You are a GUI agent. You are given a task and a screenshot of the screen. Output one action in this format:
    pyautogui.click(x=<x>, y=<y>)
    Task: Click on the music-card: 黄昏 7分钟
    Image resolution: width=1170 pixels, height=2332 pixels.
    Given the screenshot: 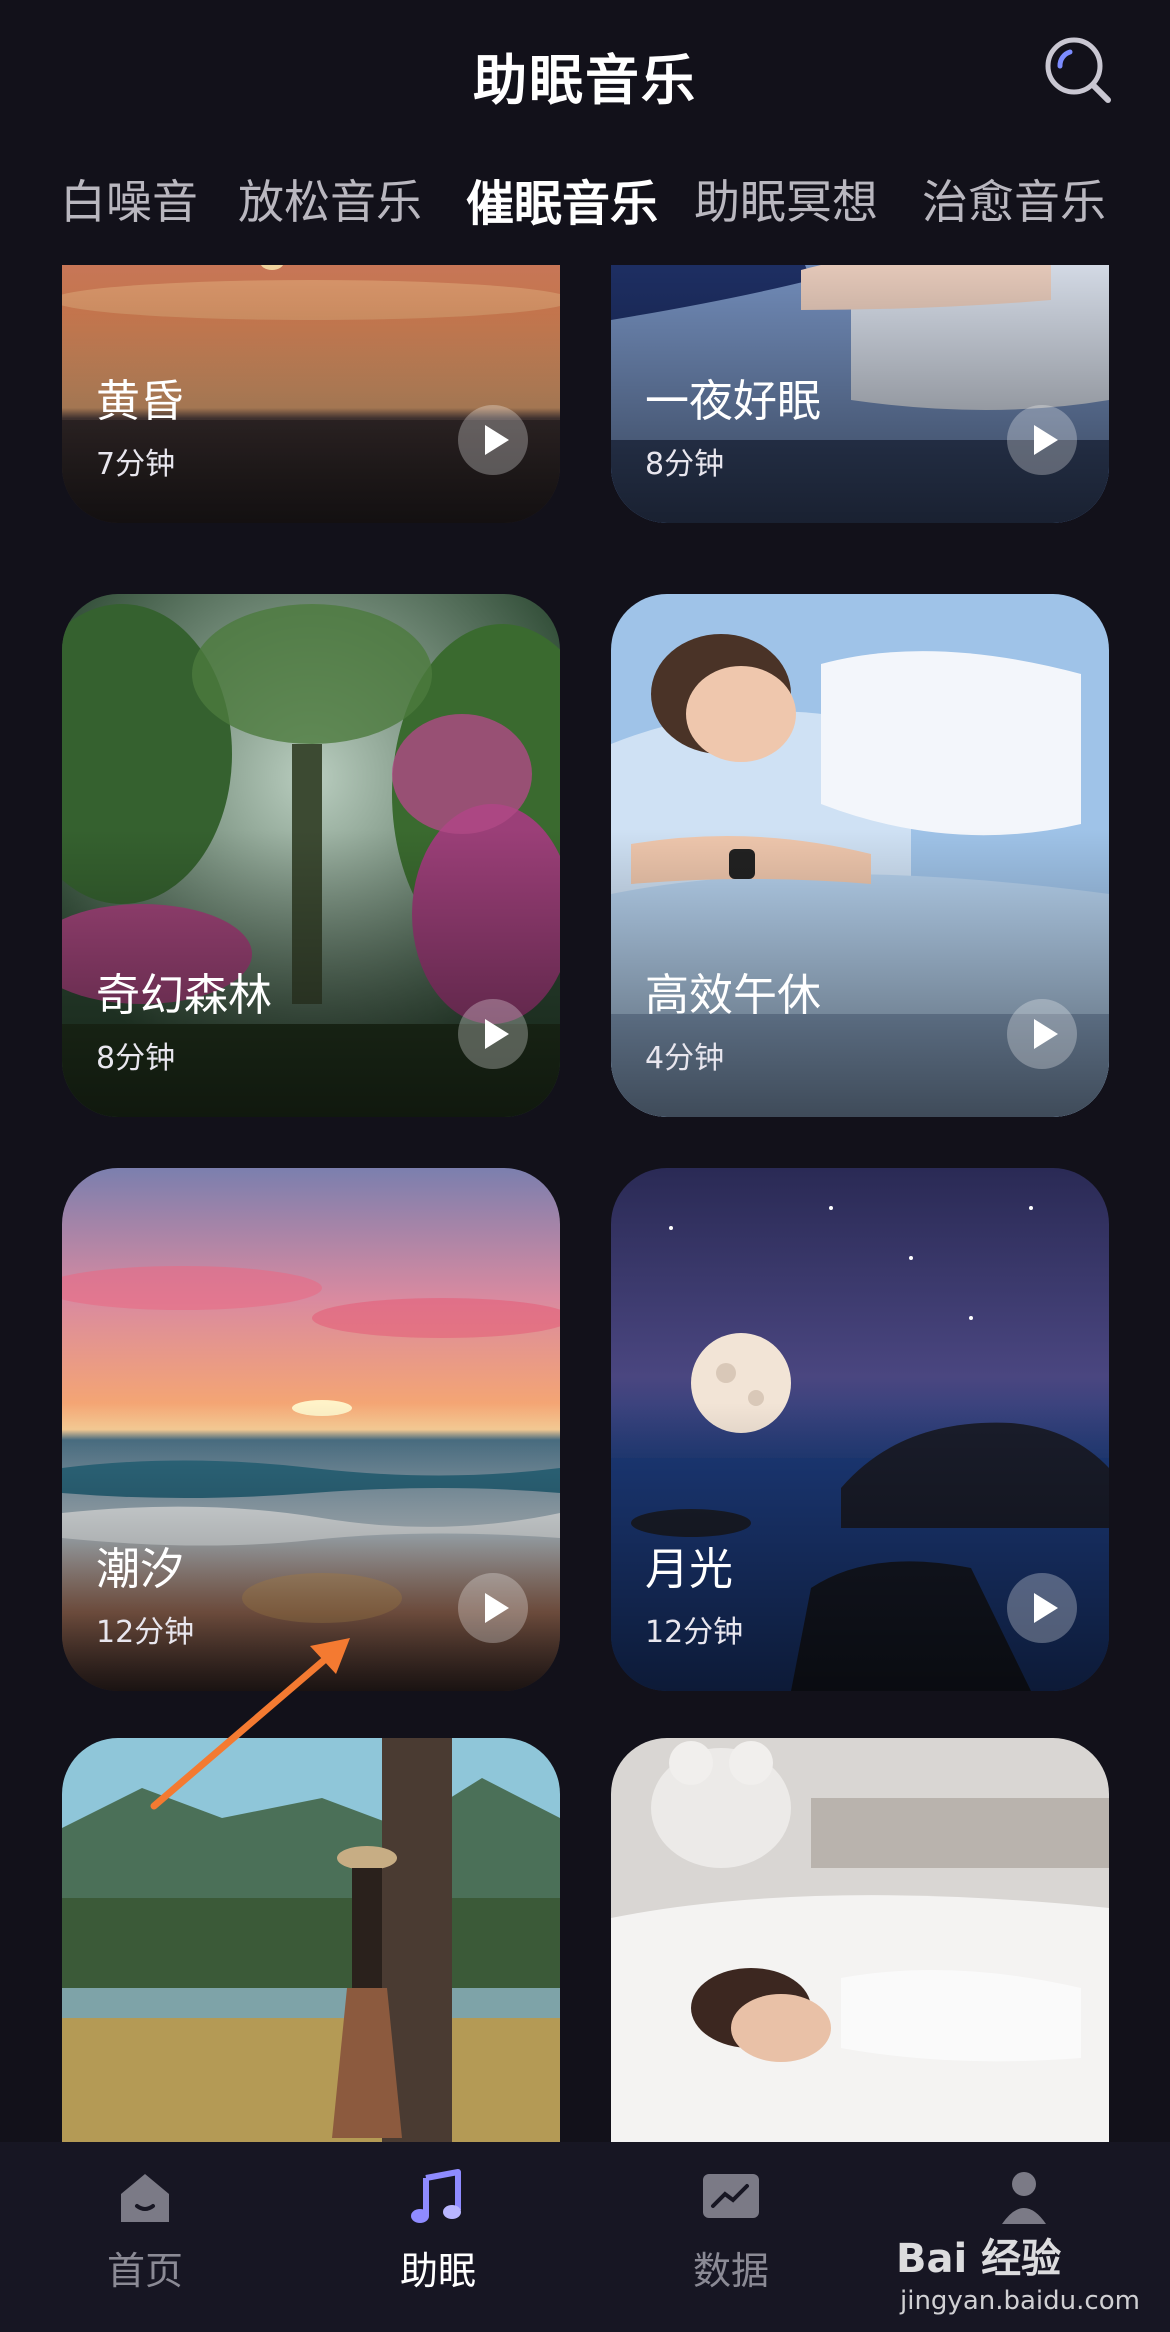 What is the action you would take?
    pyautogui.click(x=311, y=394)
    